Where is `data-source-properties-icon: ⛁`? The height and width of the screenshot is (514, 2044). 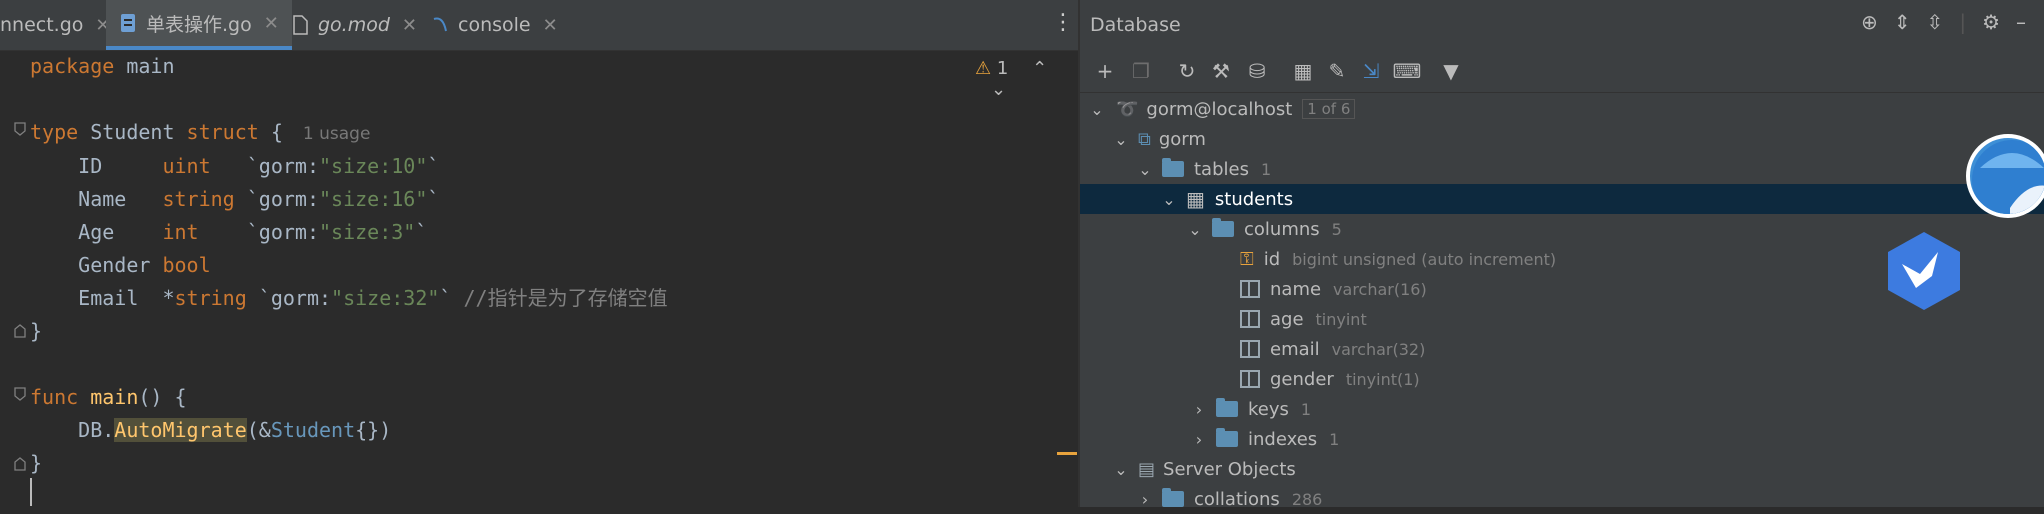
data-source-properties-icon: ⛁ is located at coordinates (1257, 71).